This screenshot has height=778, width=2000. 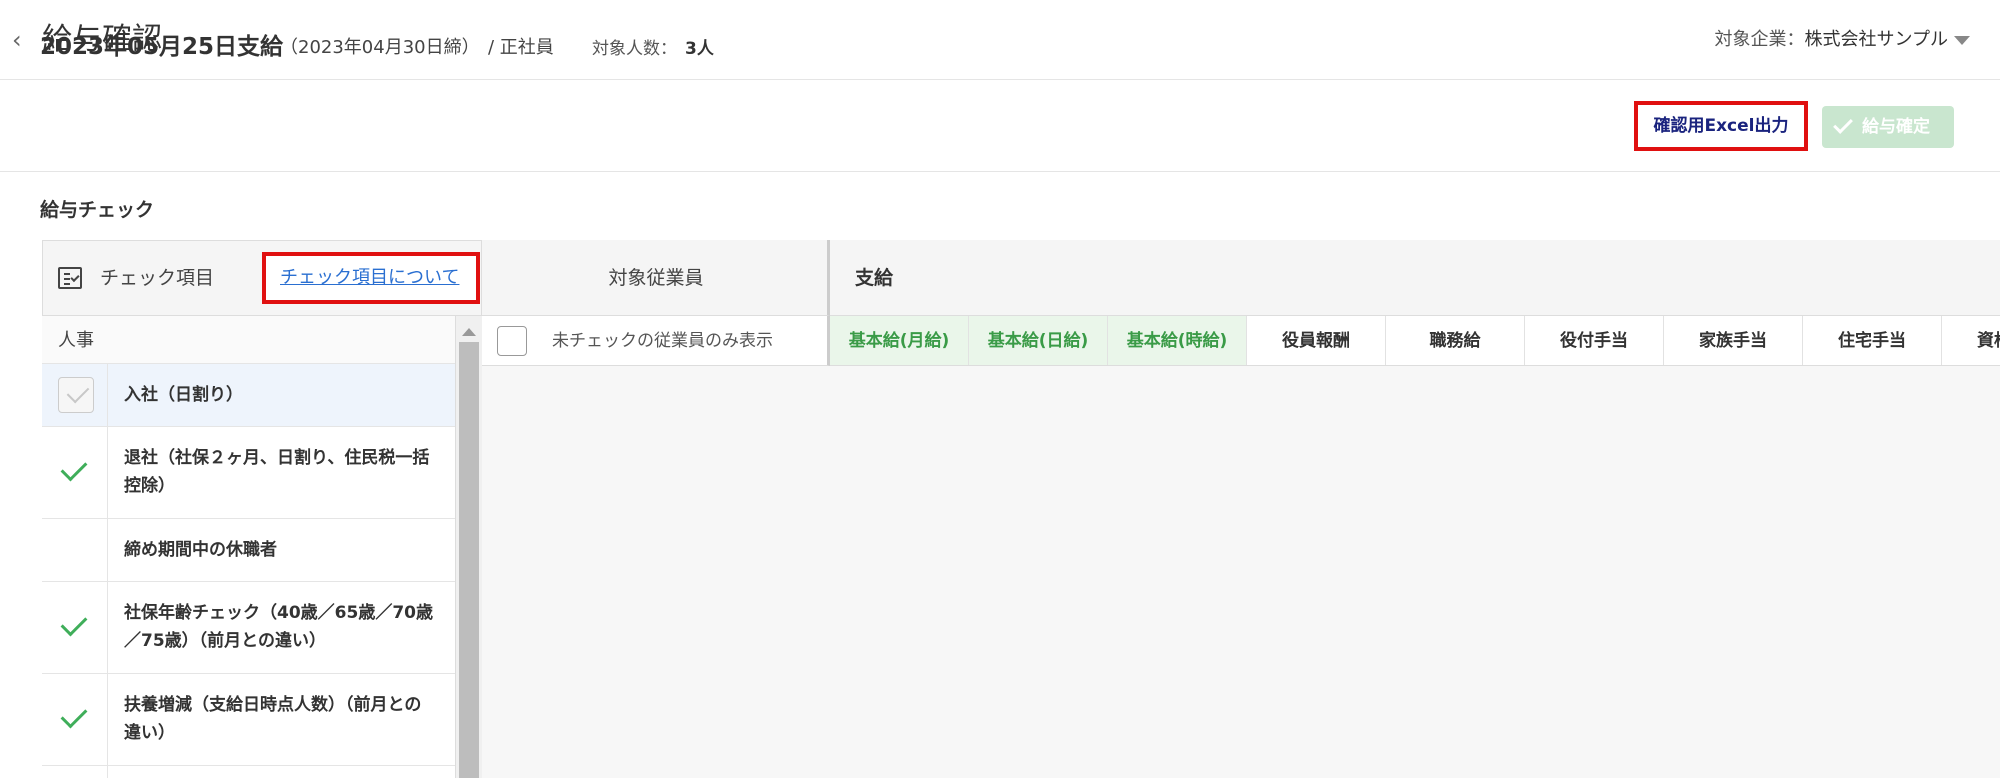 I want to click on caret-down-icon, so click(x=1962, y=40).